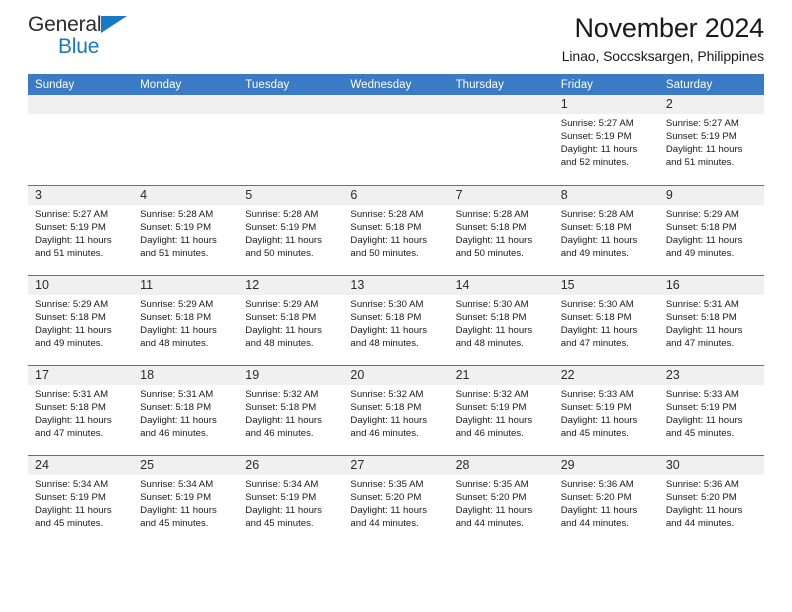  What do you see at coordinates (84, 34) in the screenshot?
I see `general-blue-logo: General Blue` at bounding box center [84, 34].